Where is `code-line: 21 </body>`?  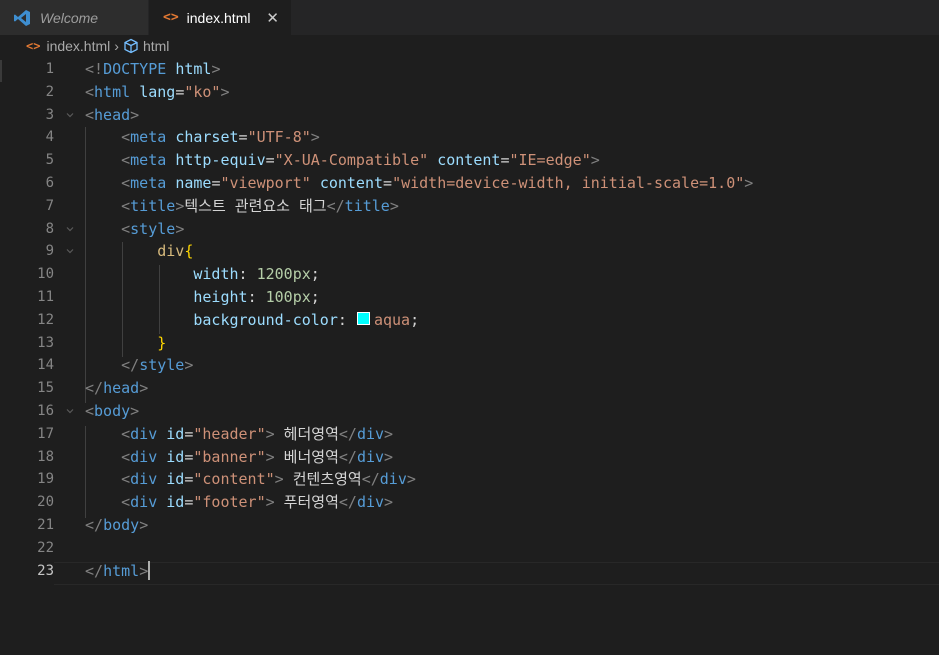
code-line: 21 </body> is located at coordinates (469, 525).